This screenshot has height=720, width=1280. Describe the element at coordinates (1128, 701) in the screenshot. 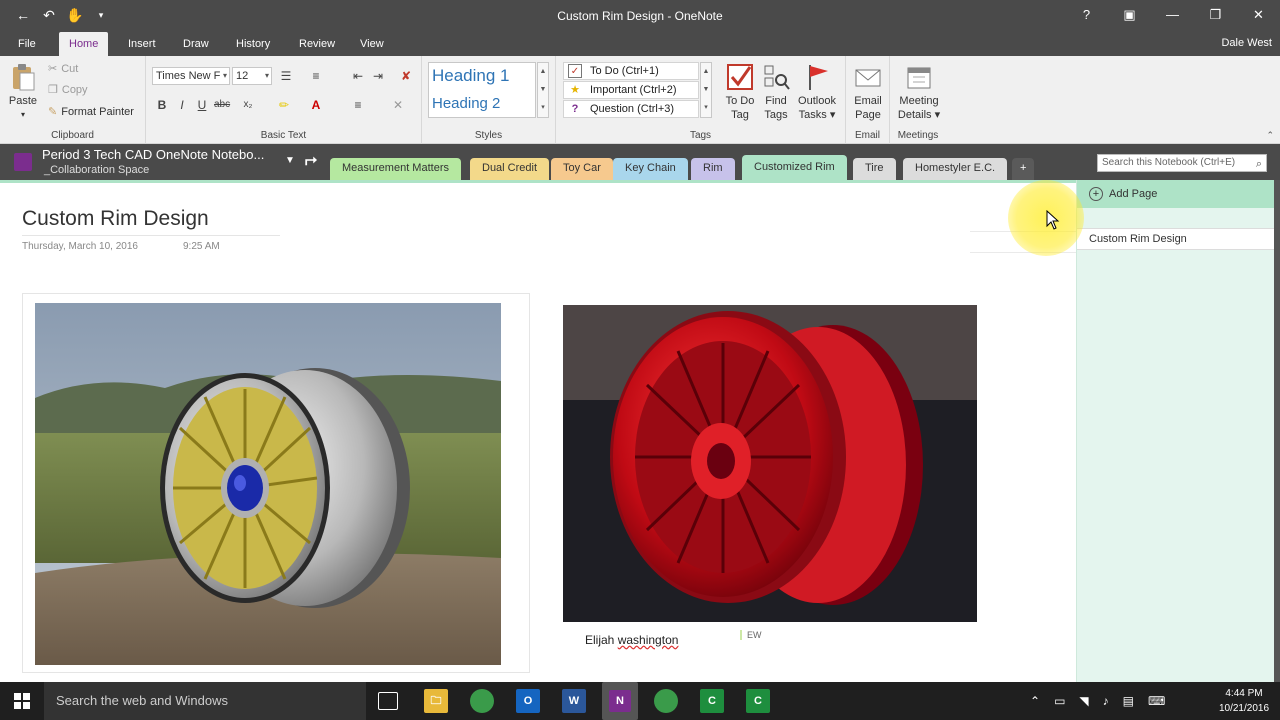

I see `action-center-icon: ▤` at that location.